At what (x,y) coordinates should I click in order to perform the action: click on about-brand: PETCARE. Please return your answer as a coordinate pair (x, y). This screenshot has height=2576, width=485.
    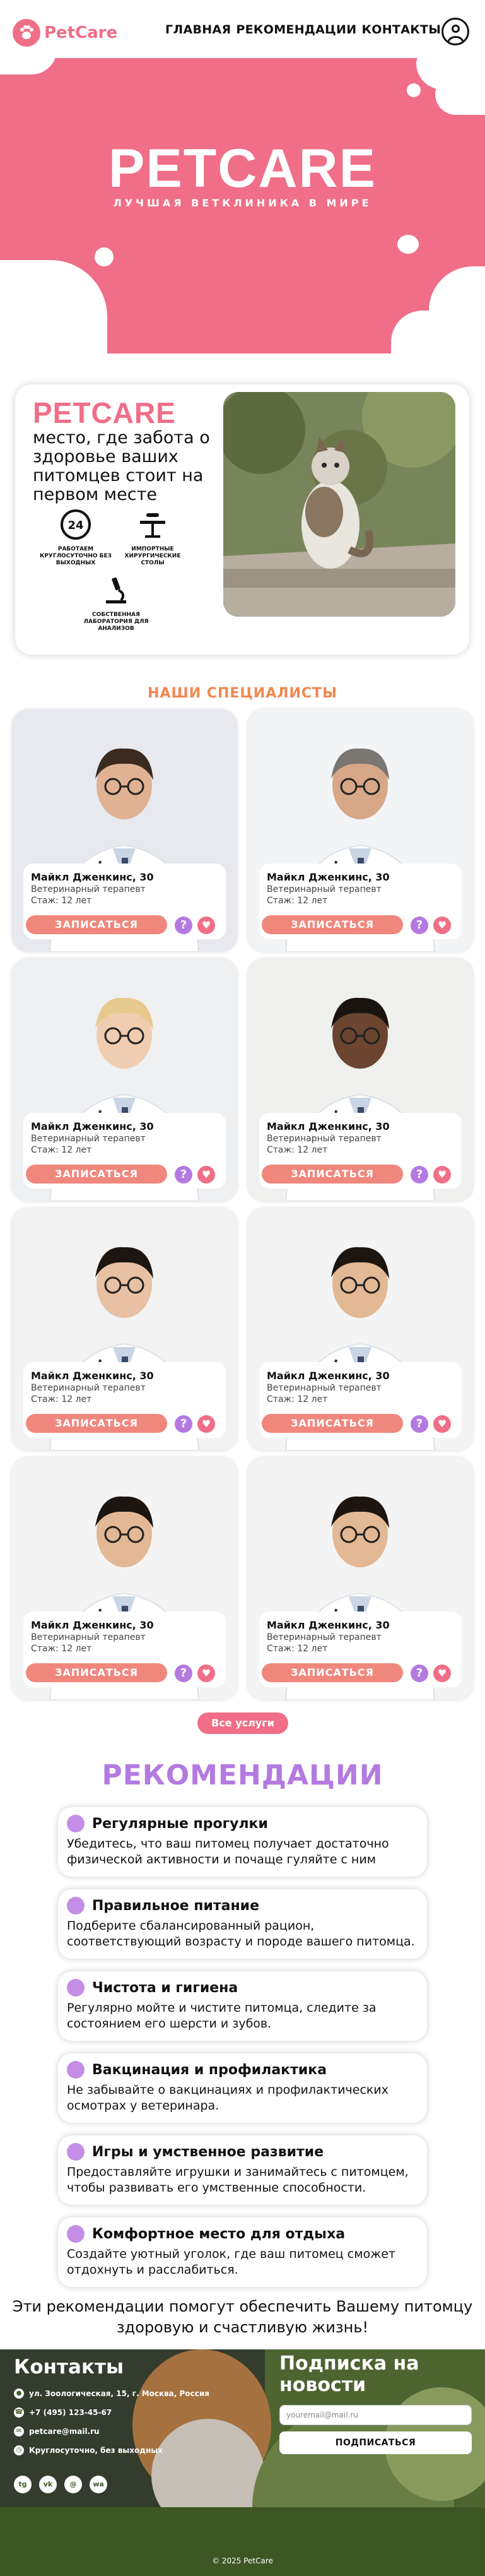
    Looking at the image, I should click on (104, 413).